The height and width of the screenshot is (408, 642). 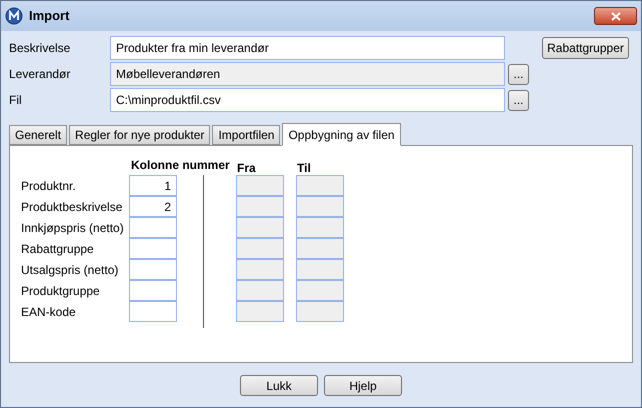 I want to click on column-header: Kolonne nummer, so click(x=181, y=165).